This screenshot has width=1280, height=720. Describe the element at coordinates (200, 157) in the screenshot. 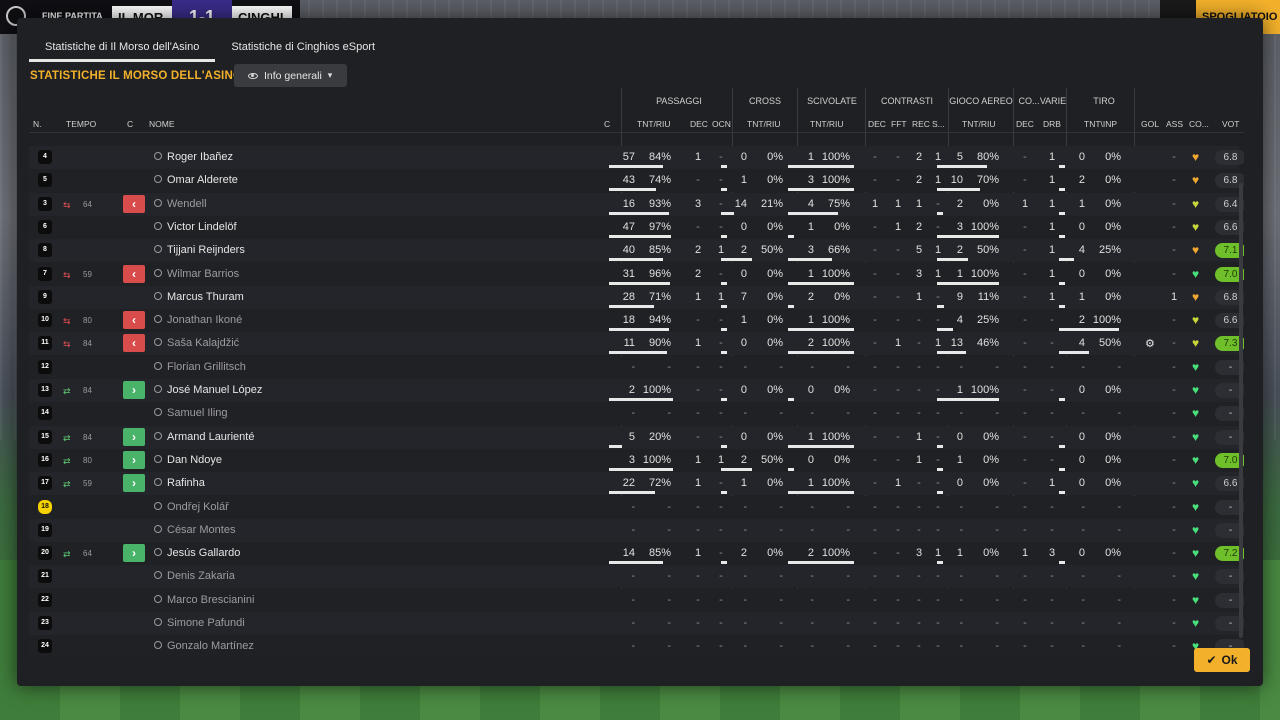

I see `player-name: Roger Ibañez` at that location.